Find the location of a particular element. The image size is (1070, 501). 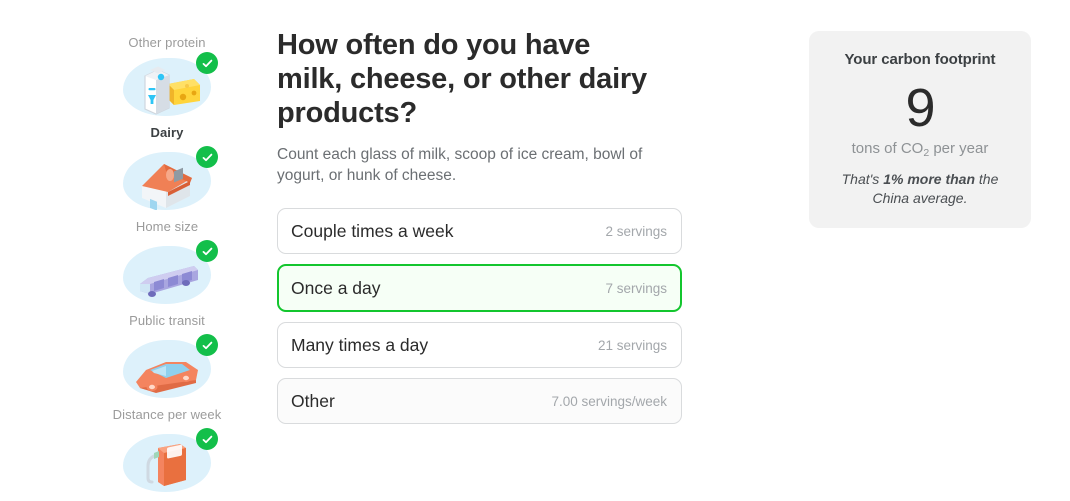

bus-glyph is located at coordinates (169, 281).